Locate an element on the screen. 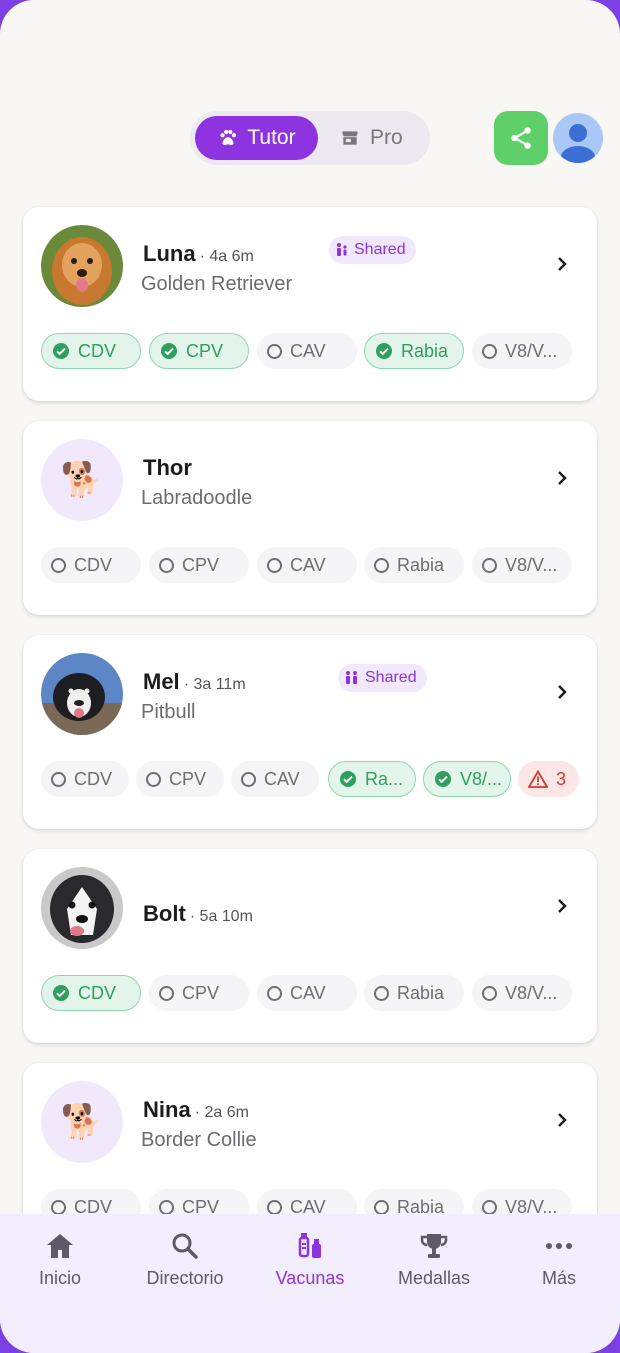 The width and height of the screenshot is (620, 1353). nav-item-directorio: Directorio is located at coordinates (185, 1259).